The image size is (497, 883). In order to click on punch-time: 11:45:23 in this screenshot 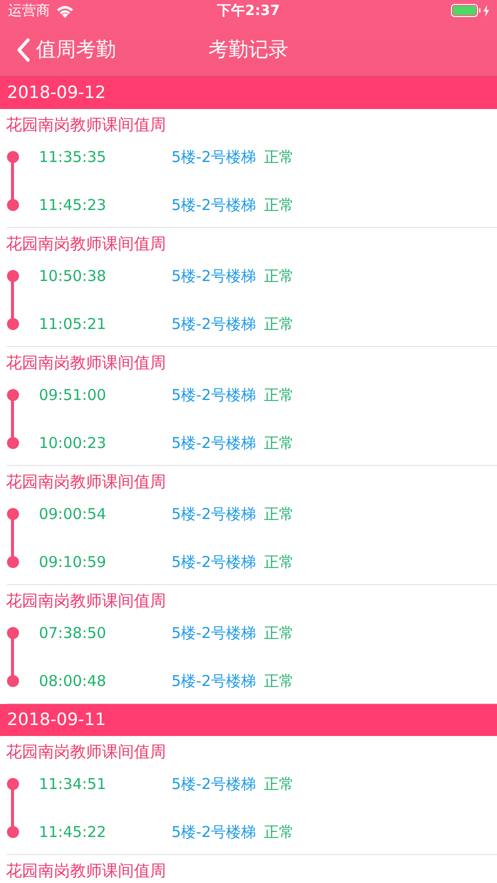, I will do `click(73, 205)`.